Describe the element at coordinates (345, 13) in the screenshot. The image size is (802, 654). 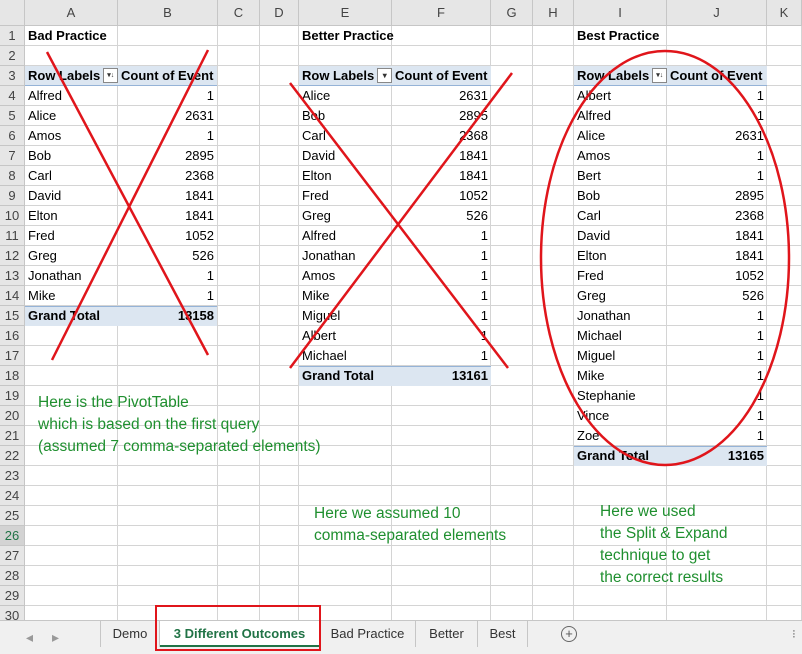
I see `column-header-e: E` at that location.